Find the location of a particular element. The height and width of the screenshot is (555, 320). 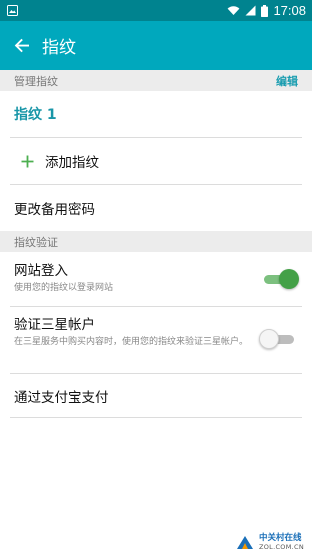

section-title-manage: 管理指纹 is located at coordinates (36, 81).